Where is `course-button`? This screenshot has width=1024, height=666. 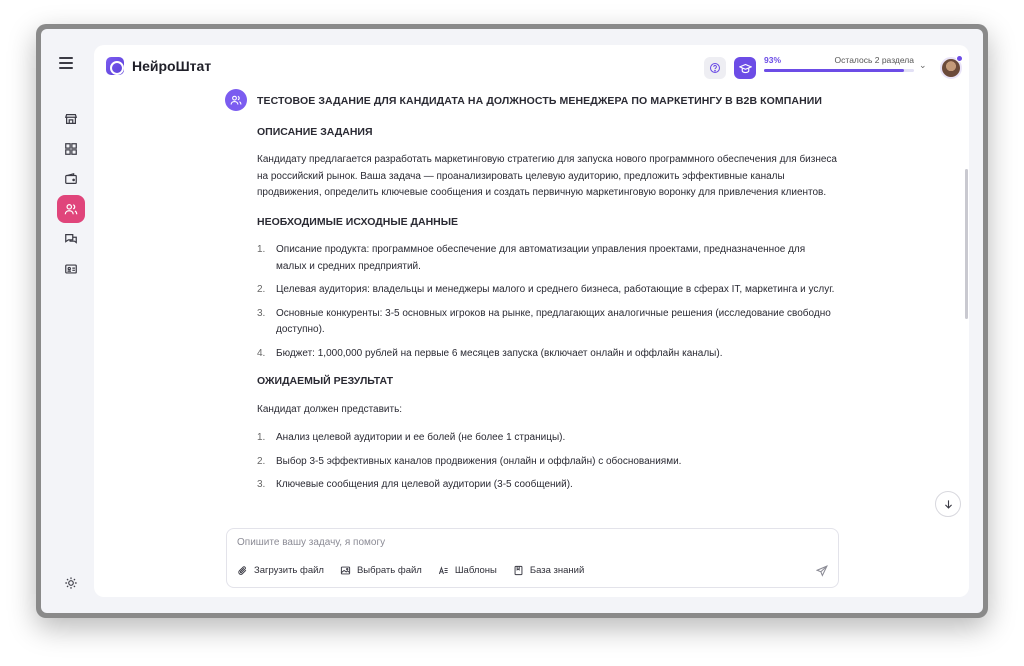 course-button is located at coordinates (745, 68).